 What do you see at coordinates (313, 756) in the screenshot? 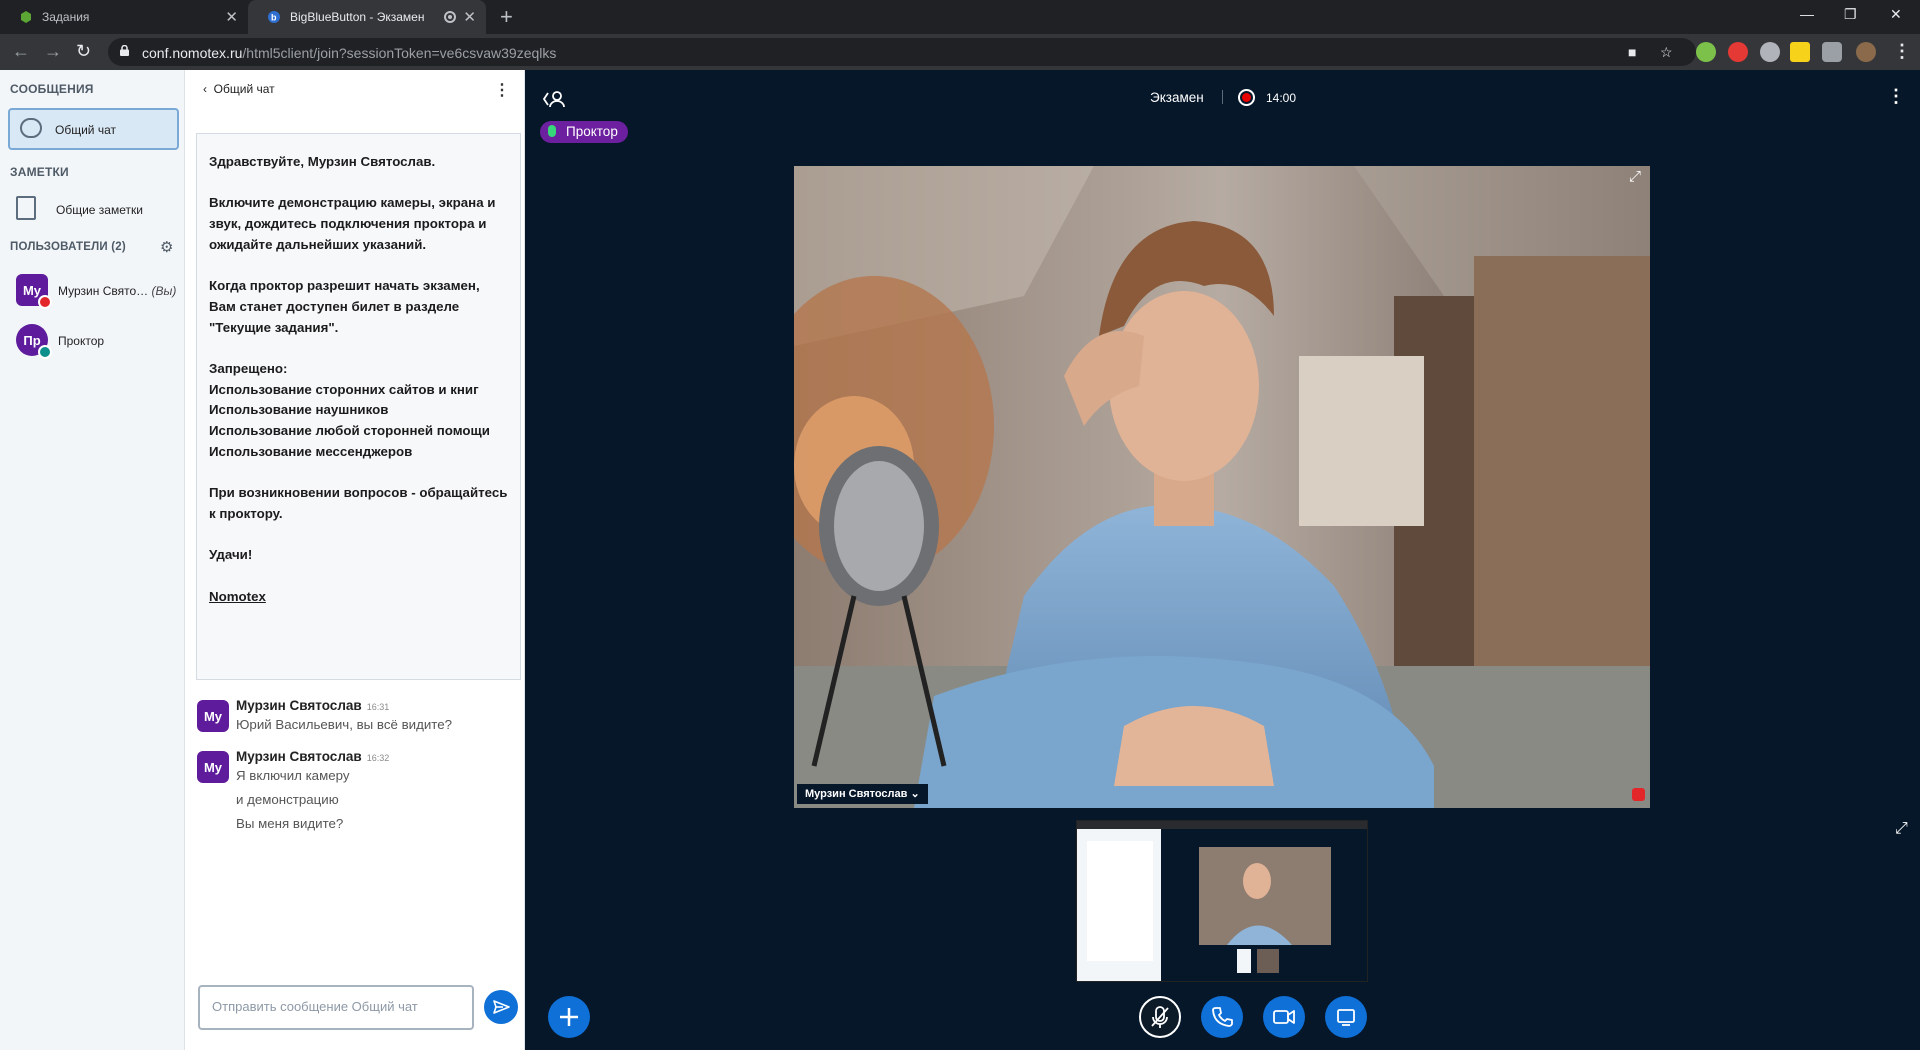
I see `message-author: Мурзин Святослав 16:32` at bounding box center [313, 756].